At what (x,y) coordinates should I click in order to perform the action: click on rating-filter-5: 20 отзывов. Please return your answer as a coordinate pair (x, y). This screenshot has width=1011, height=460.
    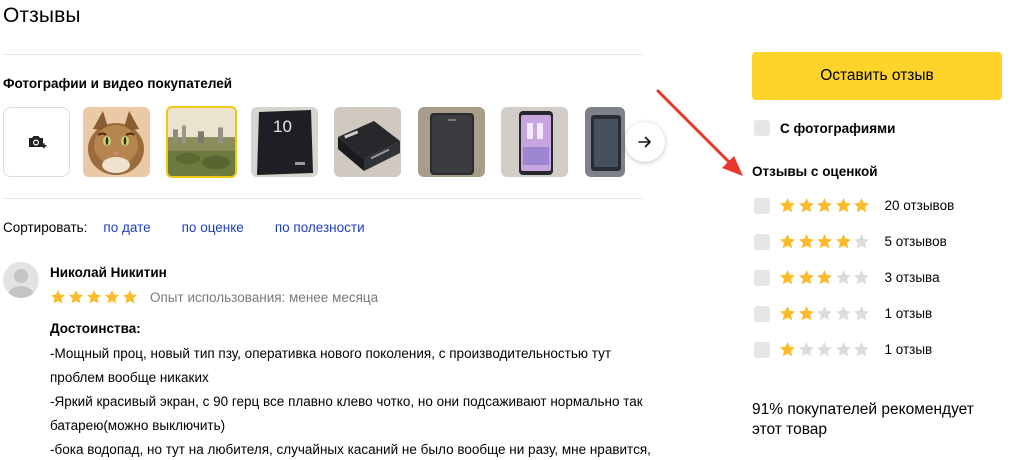
    Looking at the image, I should click on (854, 205).